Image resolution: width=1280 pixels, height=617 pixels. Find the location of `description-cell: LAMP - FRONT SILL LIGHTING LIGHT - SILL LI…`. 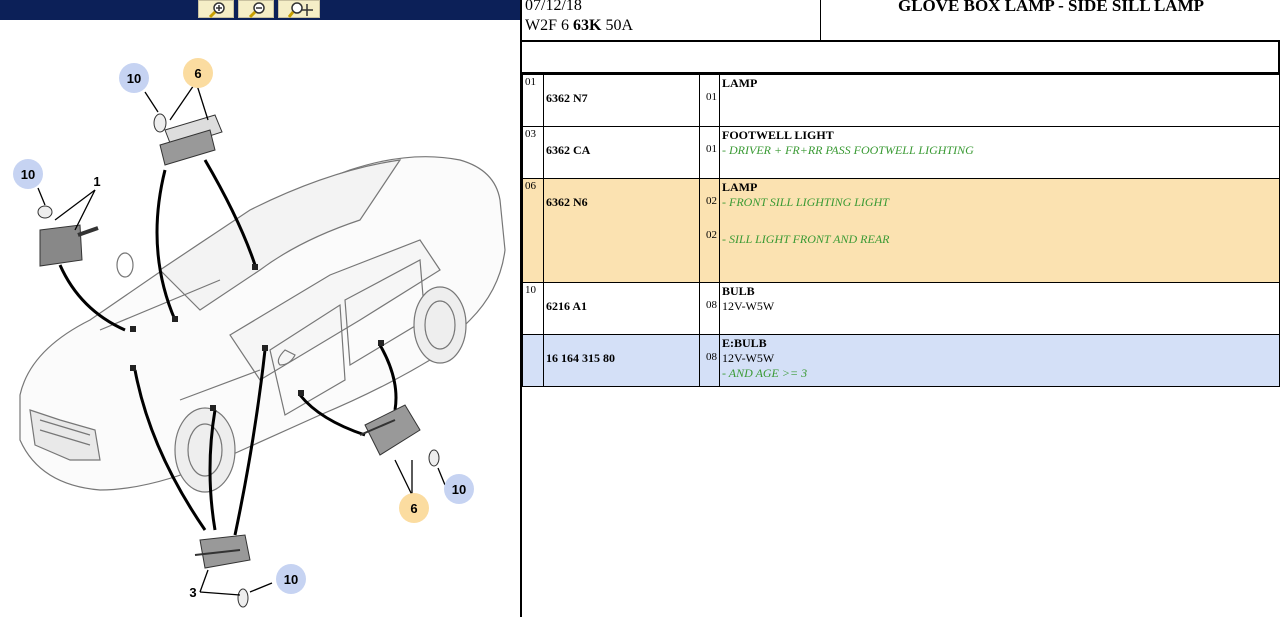

description-cell: LAMP - FRONT SILL LIGHTING LIGHT - SILL LI… is located at coordinates (999, 230).